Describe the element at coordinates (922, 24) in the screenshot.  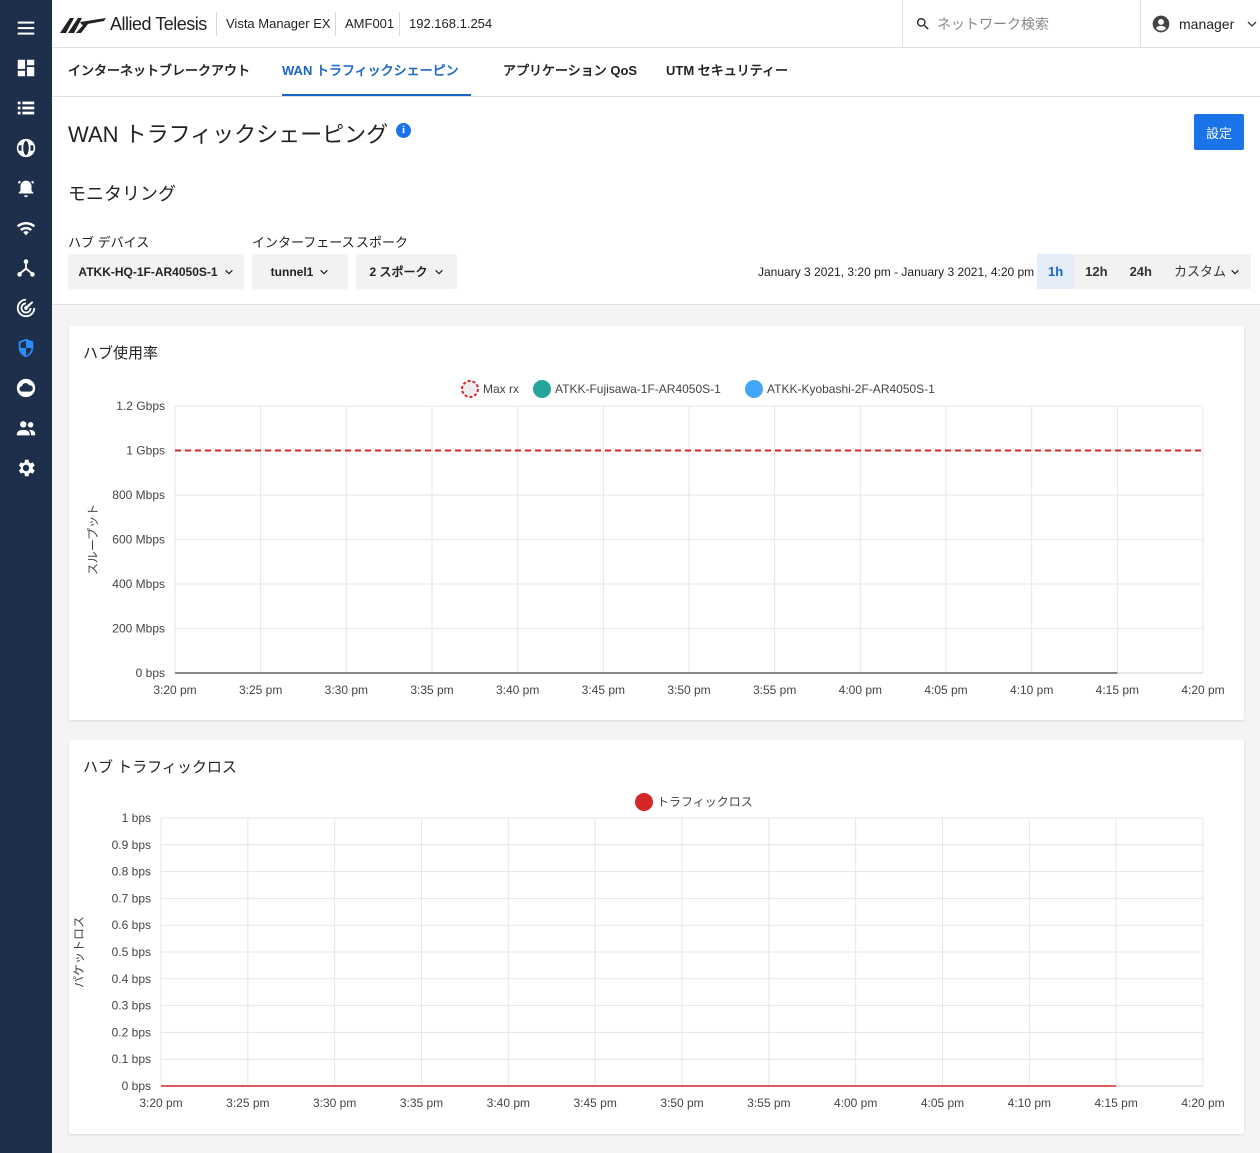
I see `search-icon` at that location.